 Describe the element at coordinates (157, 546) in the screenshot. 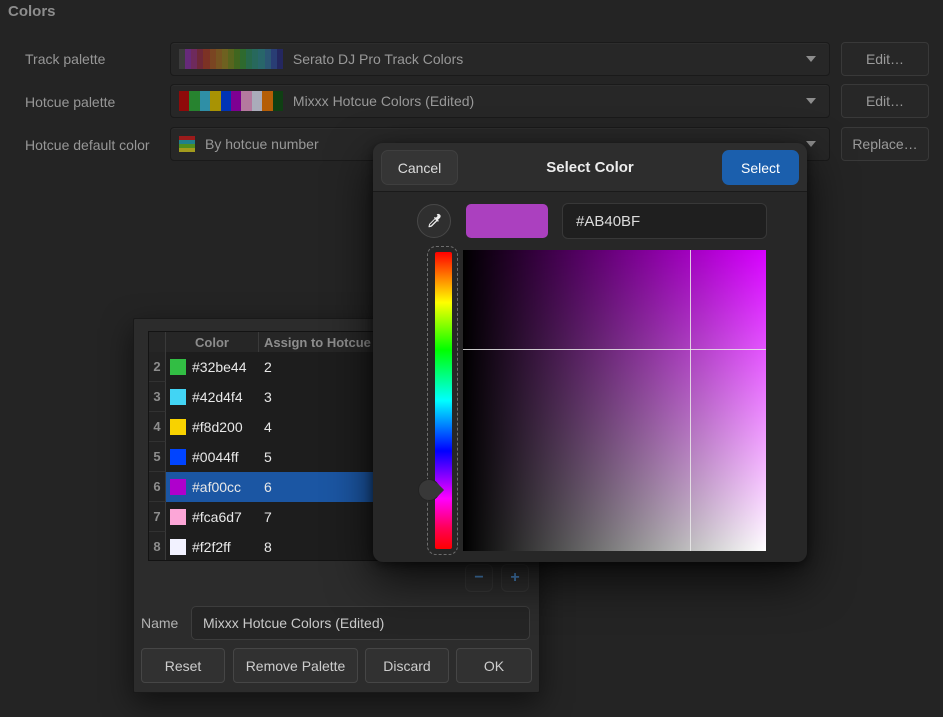

I see `row-number: 8` at that location.